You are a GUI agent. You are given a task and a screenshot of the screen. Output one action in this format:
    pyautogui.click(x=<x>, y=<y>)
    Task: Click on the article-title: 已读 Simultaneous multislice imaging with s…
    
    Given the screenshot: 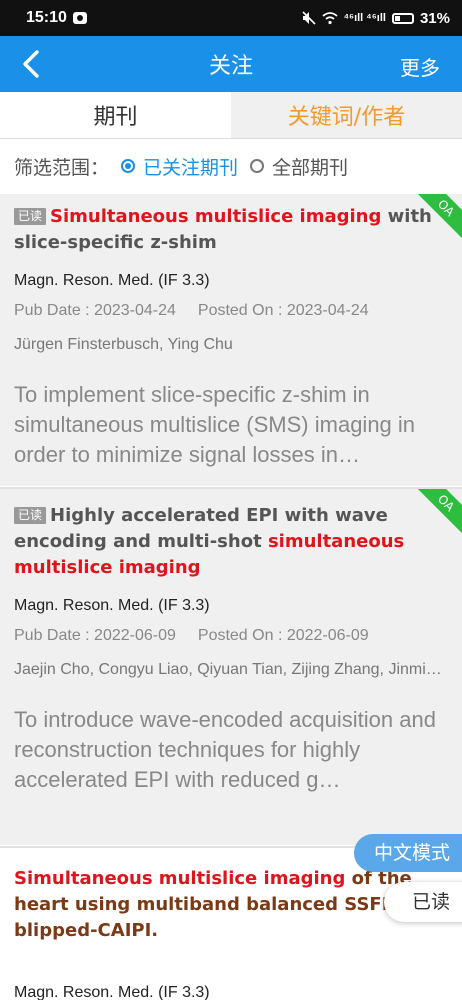 What is the action you would take?
    pyautogui.click(x=231, y=230)
    